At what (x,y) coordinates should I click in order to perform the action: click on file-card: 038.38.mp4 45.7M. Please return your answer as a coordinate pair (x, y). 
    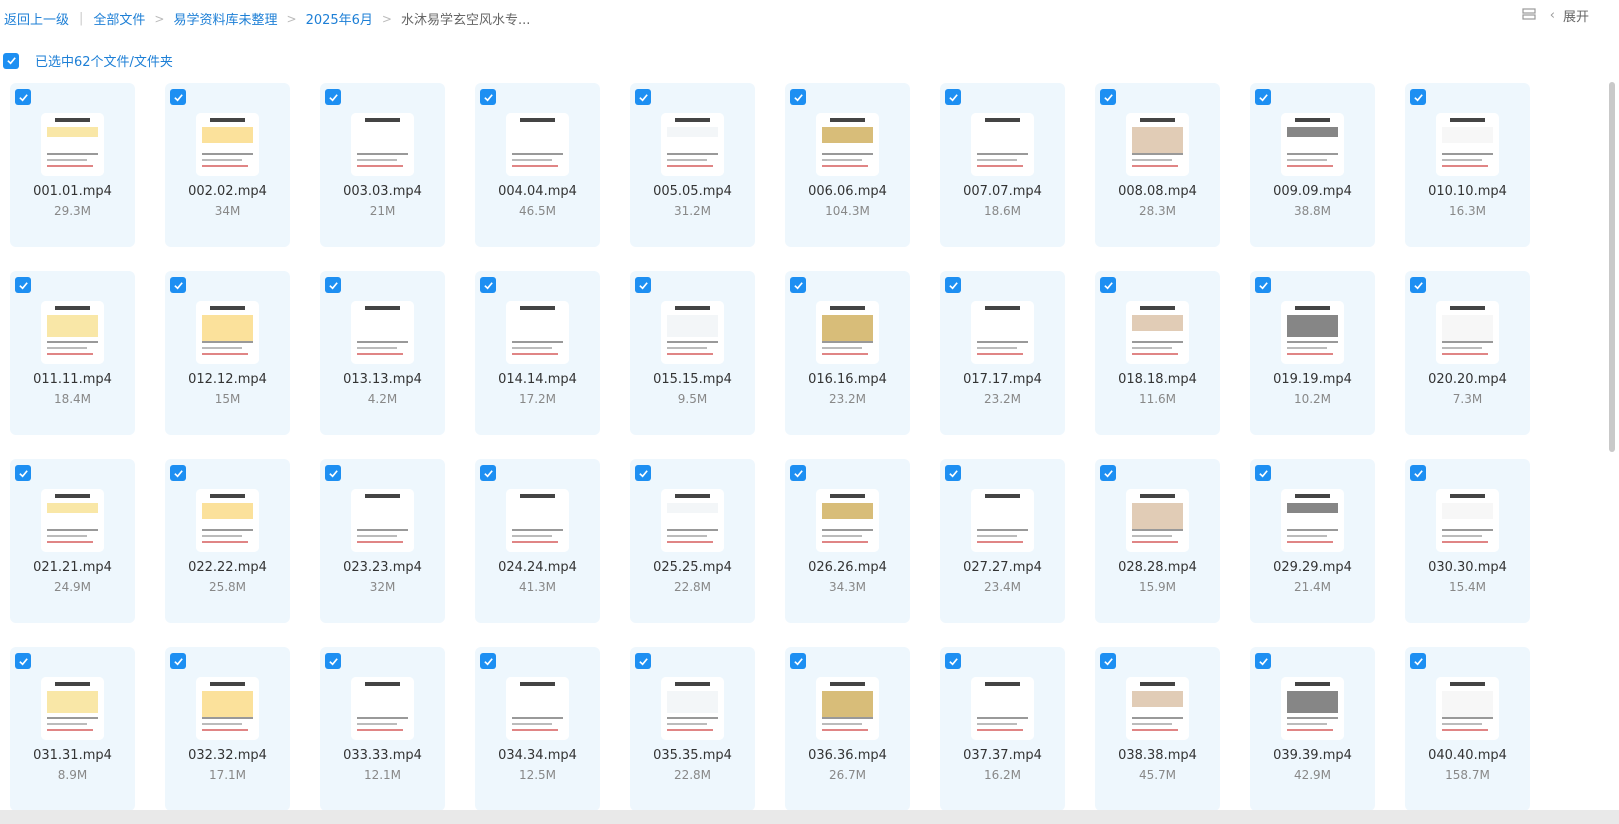
    Looking at the image, I should click on (1157, 729).